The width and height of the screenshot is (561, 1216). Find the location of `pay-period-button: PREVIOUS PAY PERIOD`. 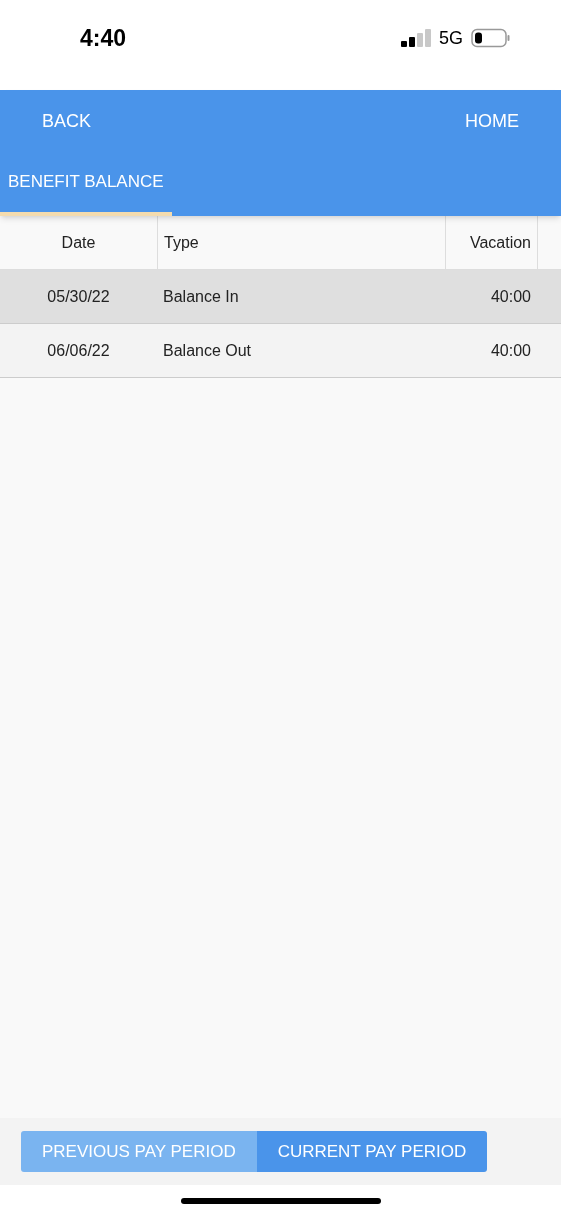

pay-period-button: PREVIOUS PAY PERIOD is located at coordinates (139, 1151).